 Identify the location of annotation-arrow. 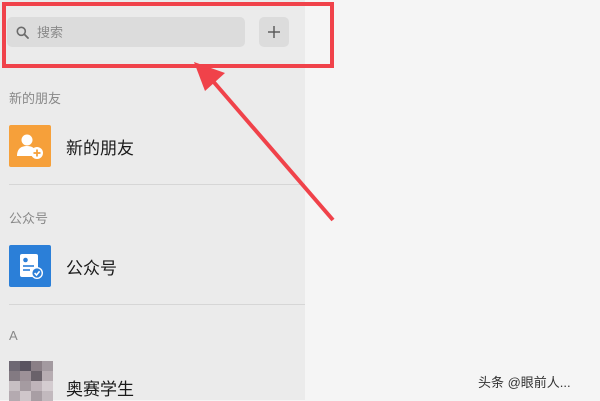
(264, 142).